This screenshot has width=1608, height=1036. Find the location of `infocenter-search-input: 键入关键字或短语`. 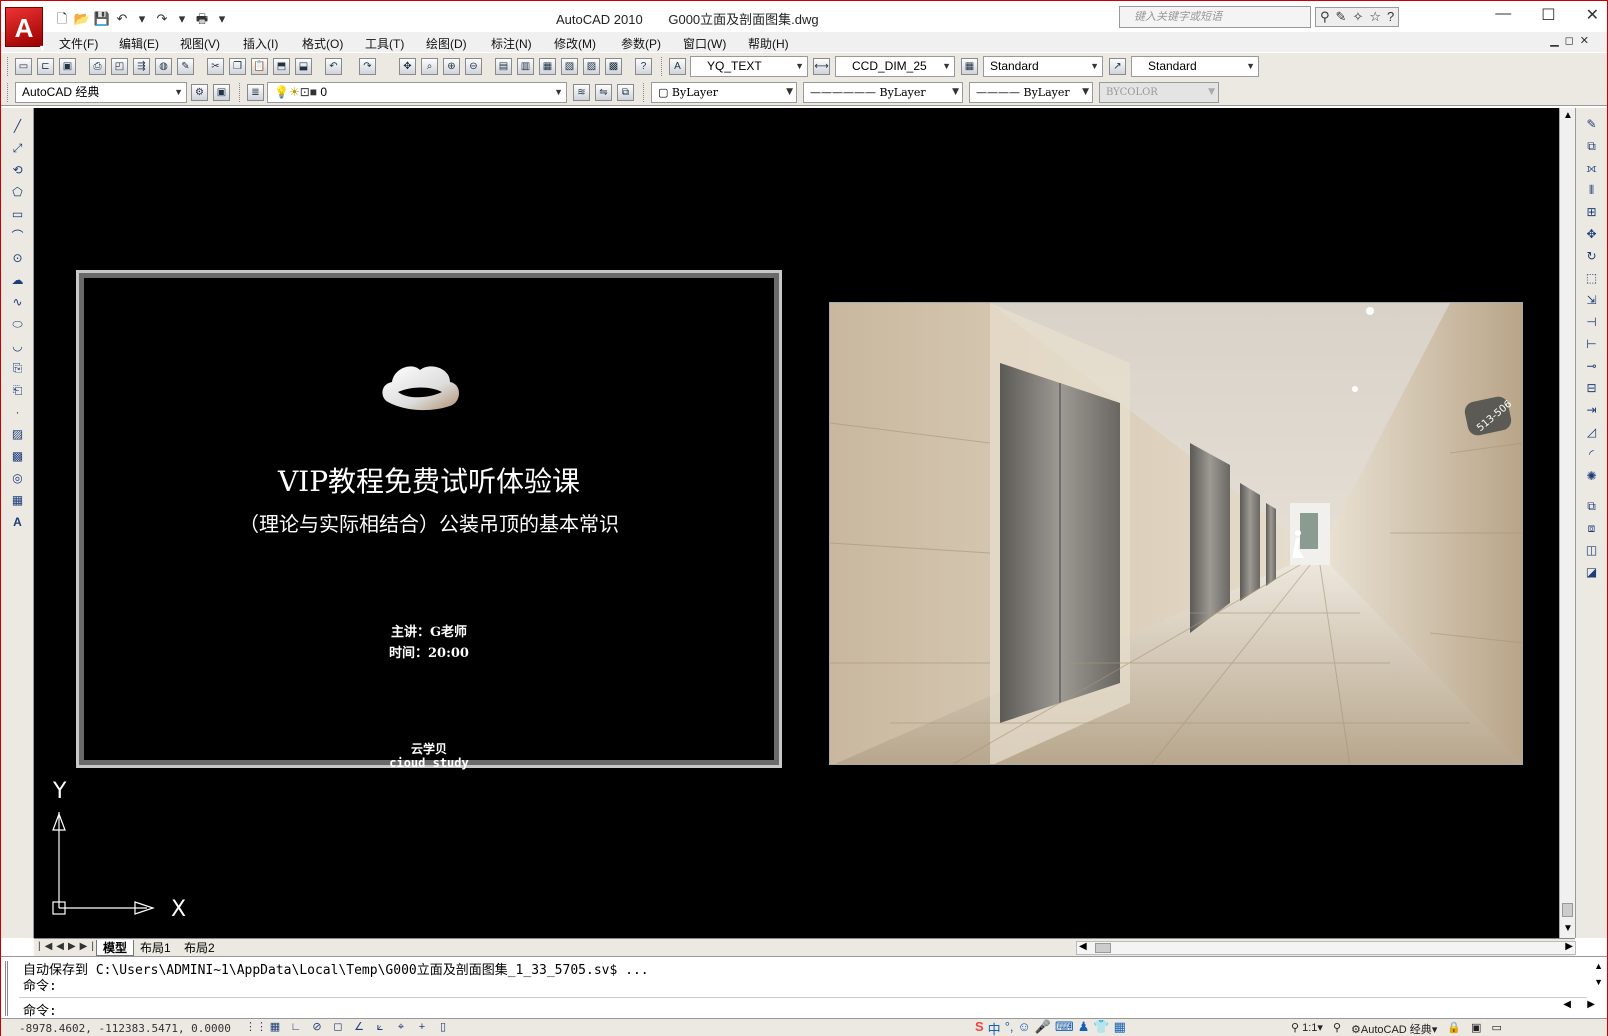

infocenter-search-input: 键入关键字或短语 is located at coordinates (1215, 17).